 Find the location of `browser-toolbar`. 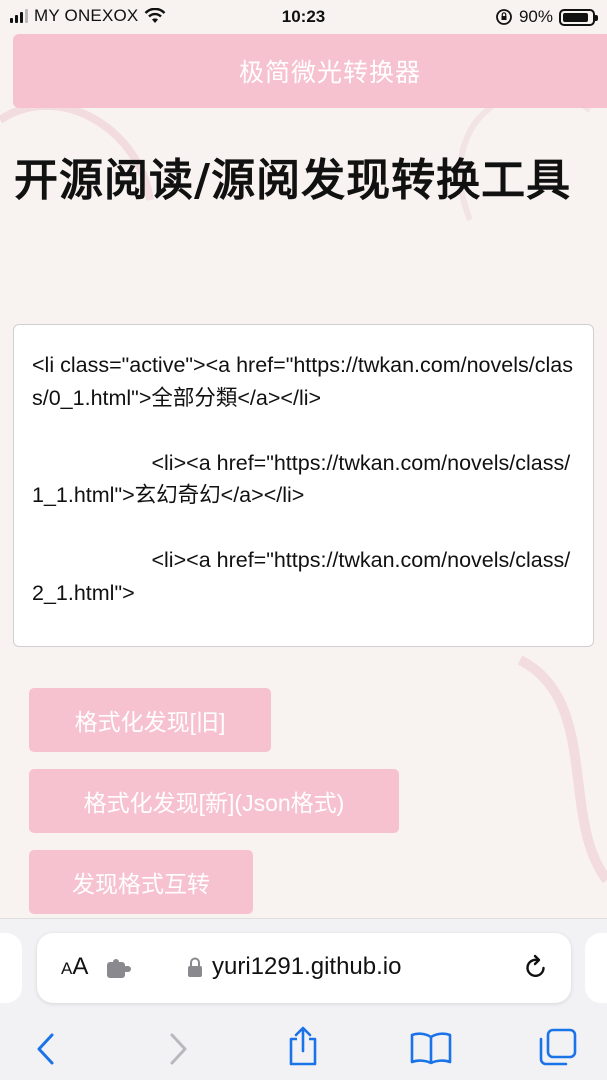

browser-toolbar is located at coordinates (303, 1049).